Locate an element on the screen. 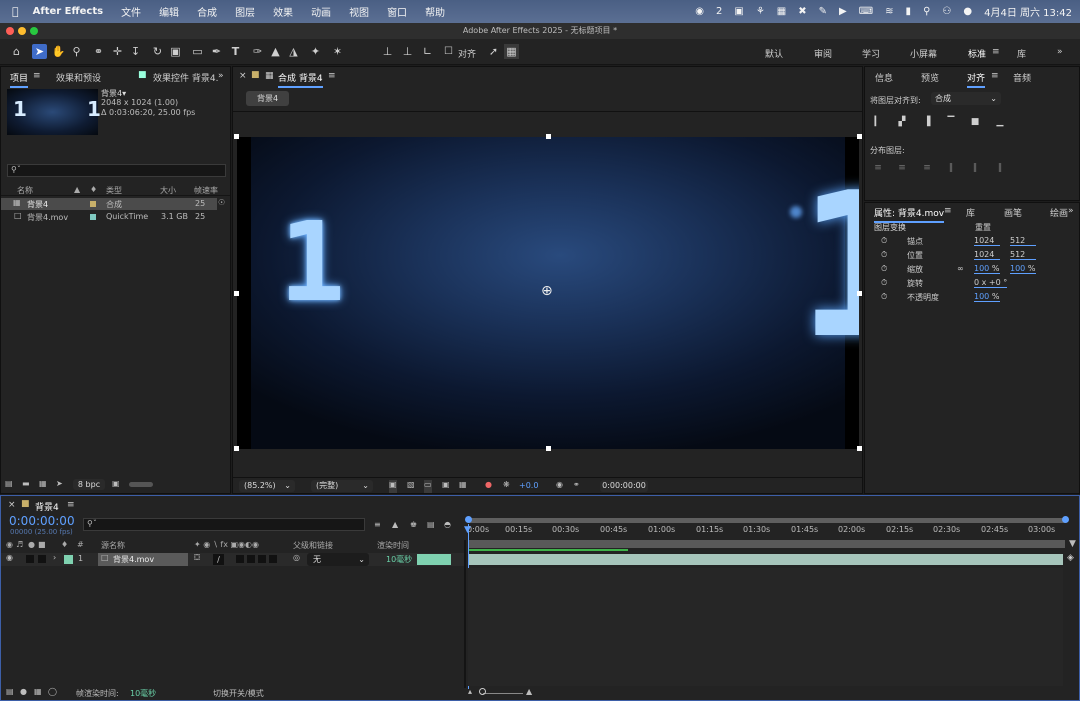  layer-end-marker-icon: ◈ is located at coordinates (1070, 558).